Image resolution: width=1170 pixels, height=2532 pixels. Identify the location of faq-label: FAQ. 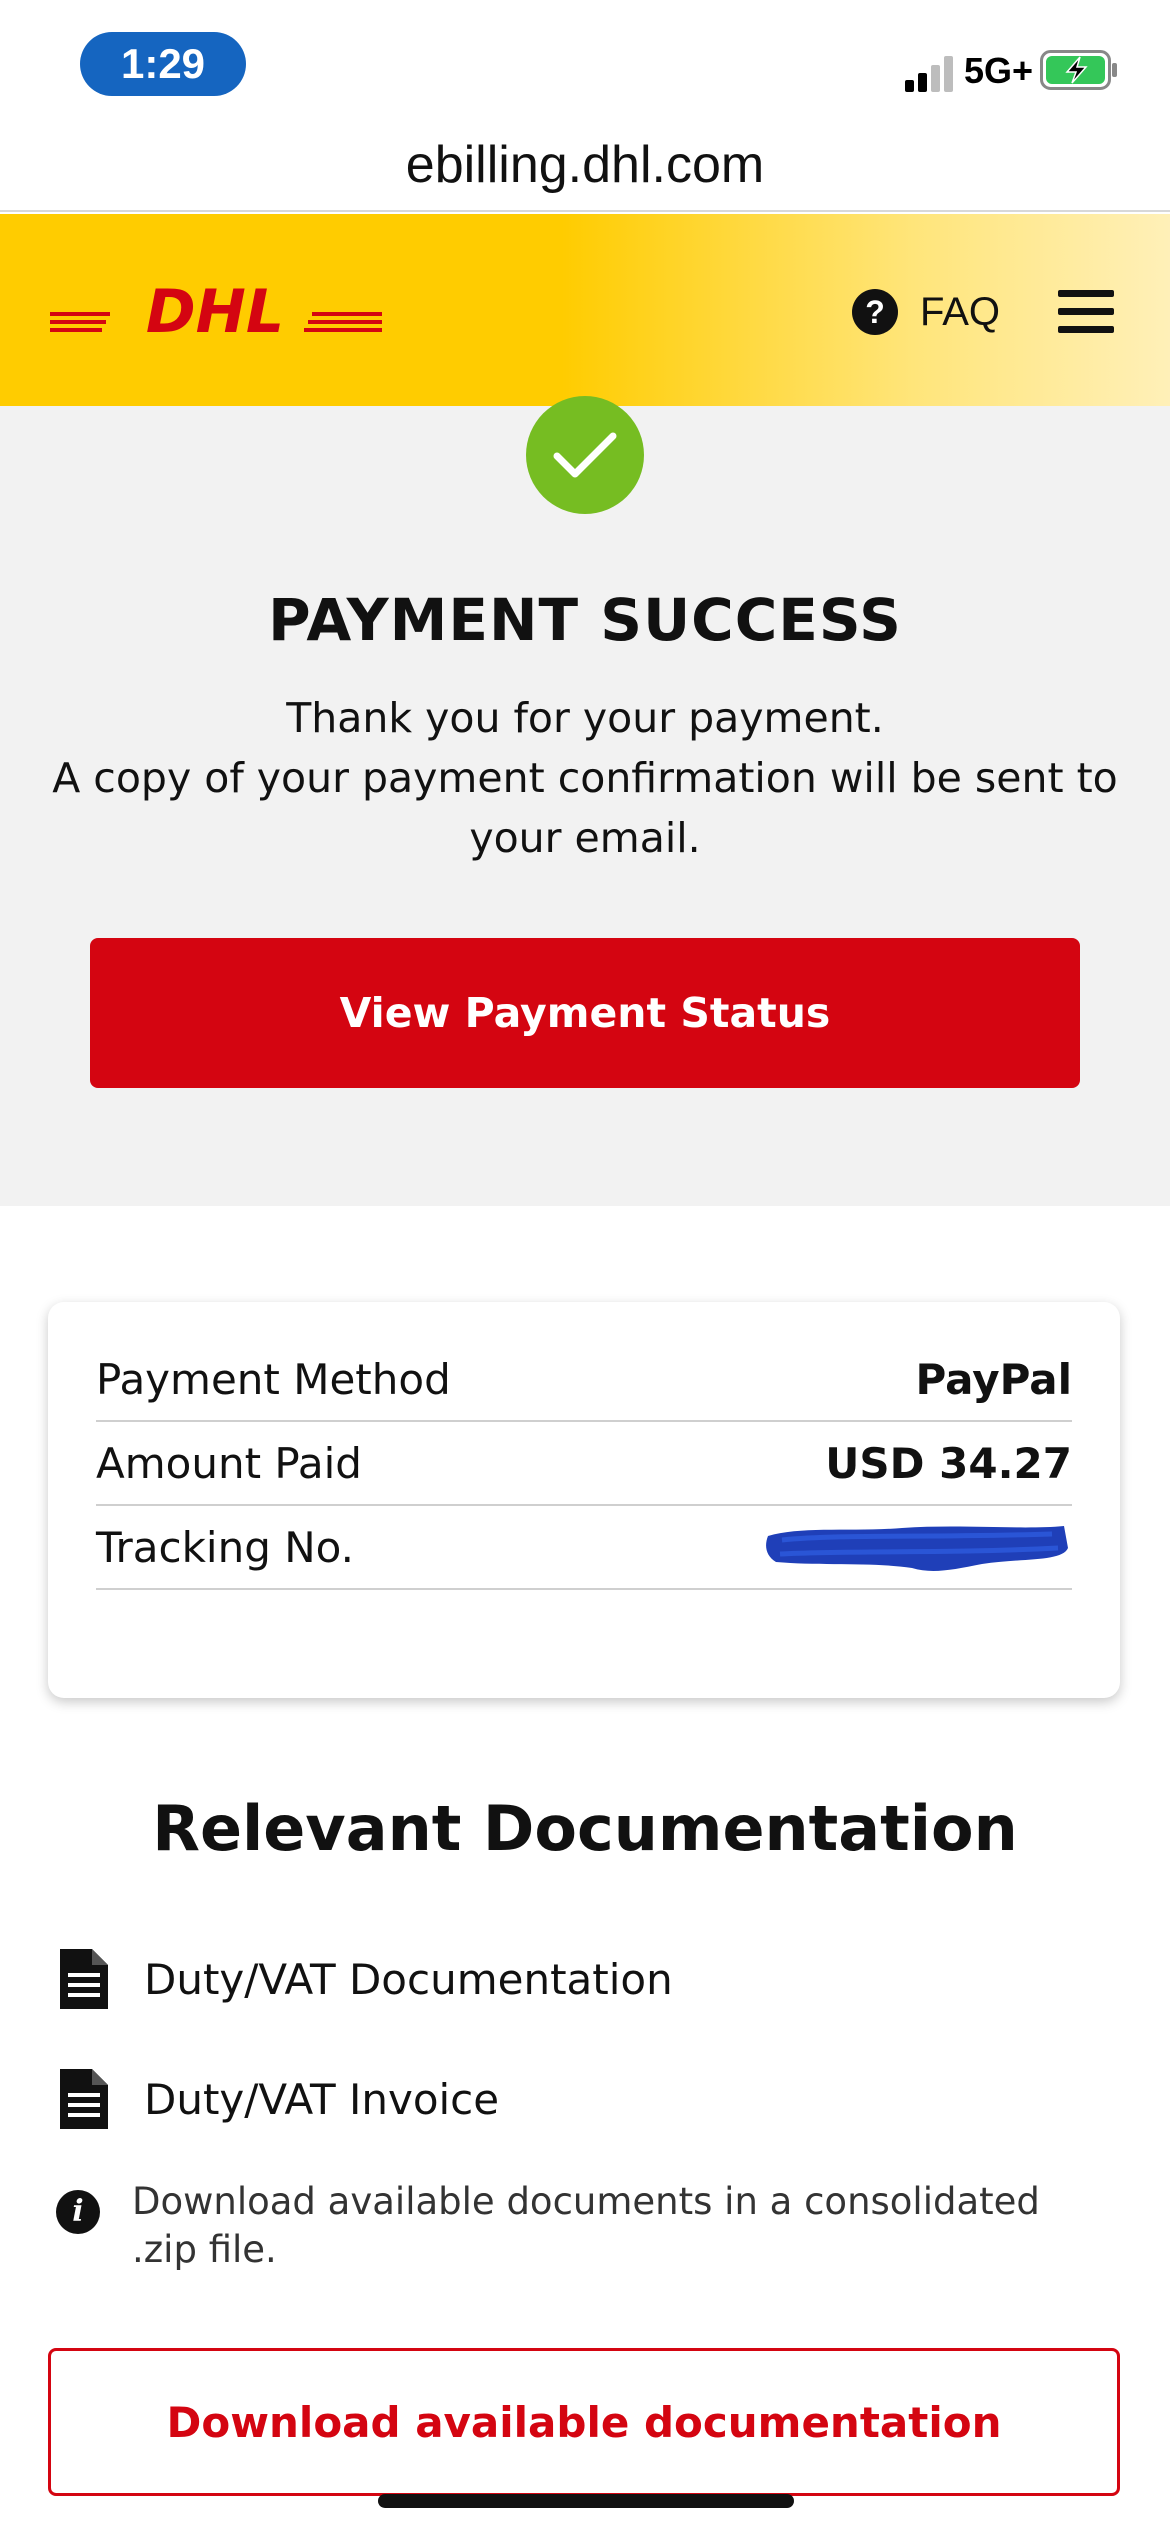
(960, 311).